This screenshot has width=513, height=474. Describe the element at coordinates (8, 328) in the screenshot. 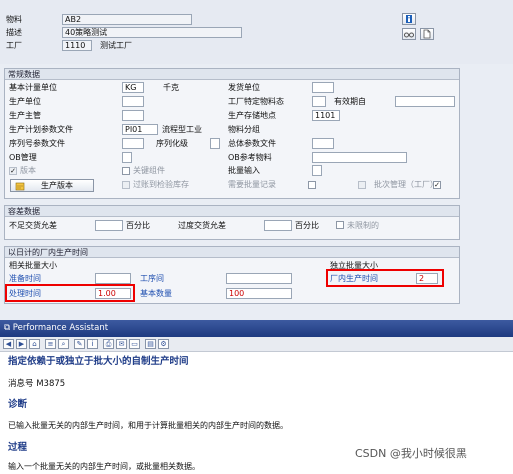

I see `pa-window-icon: ⧉` at that location.